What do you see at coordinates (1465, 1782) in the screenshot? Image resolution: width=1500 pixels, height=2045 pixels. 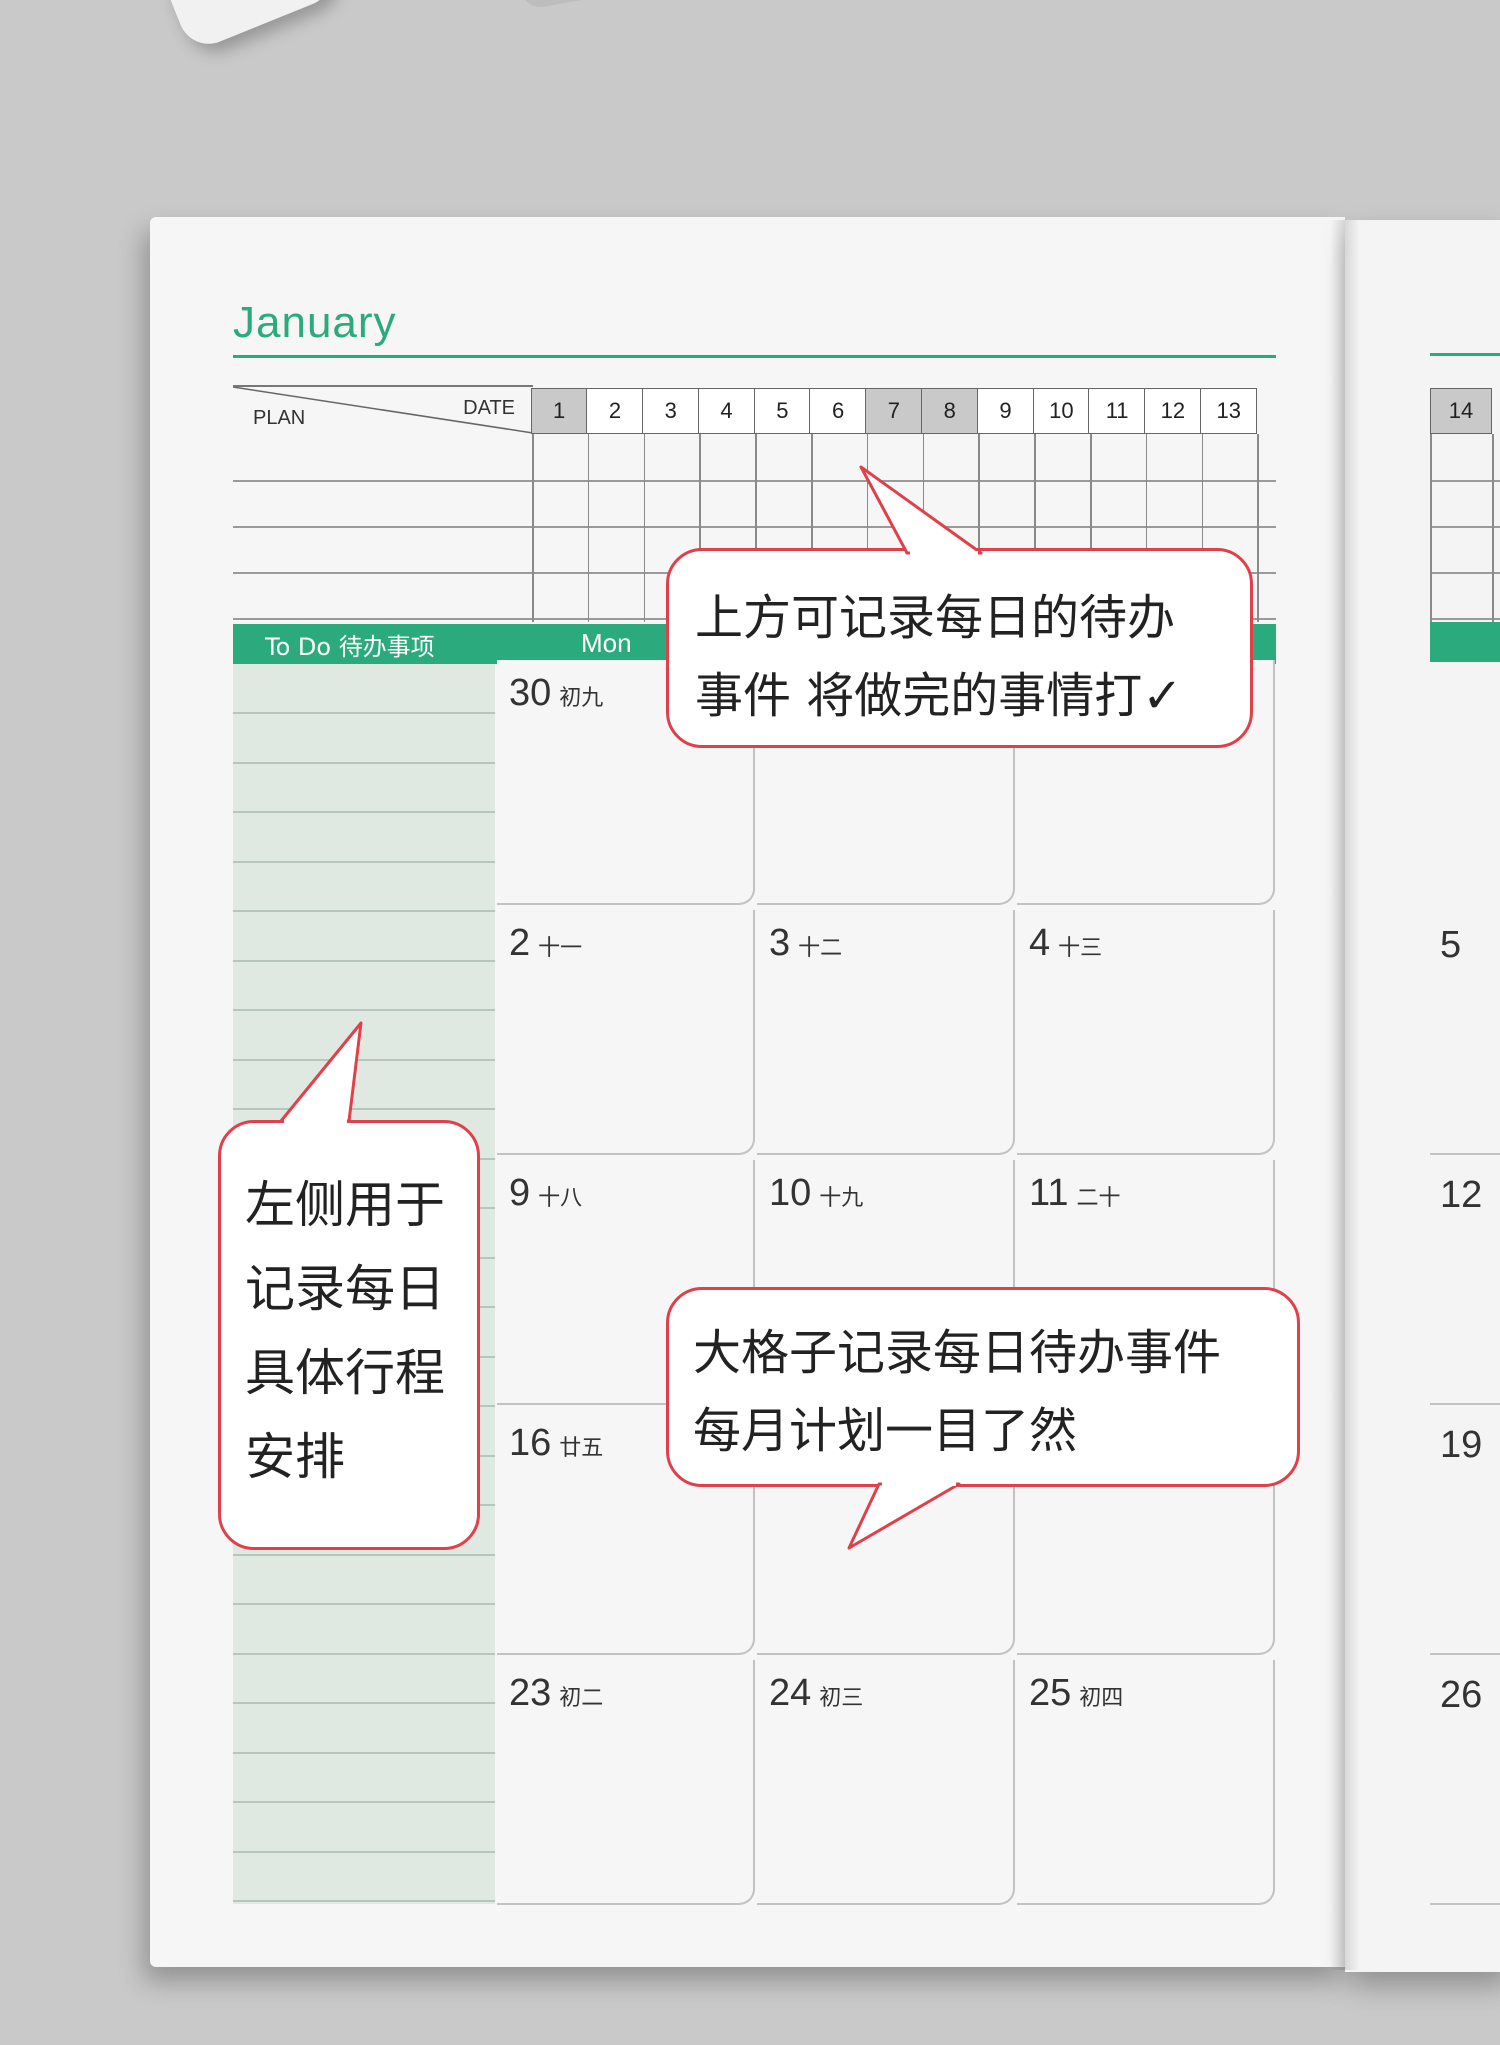 I see `next-page-day-cell: 26` at bounding box center [1465, 1782].